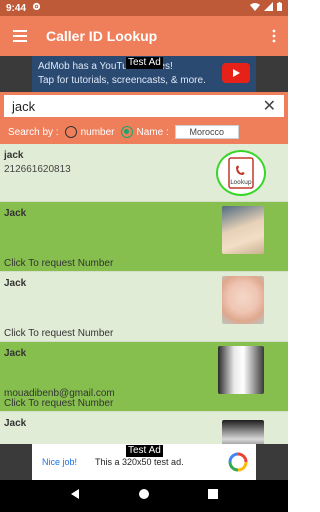 The height and width of the screenshot is (512, 320). What do you see at coordinates (241, 173) in the screenshot?
I see `caller-id-book-icon: Lookup` at bounding box center [241, 173].